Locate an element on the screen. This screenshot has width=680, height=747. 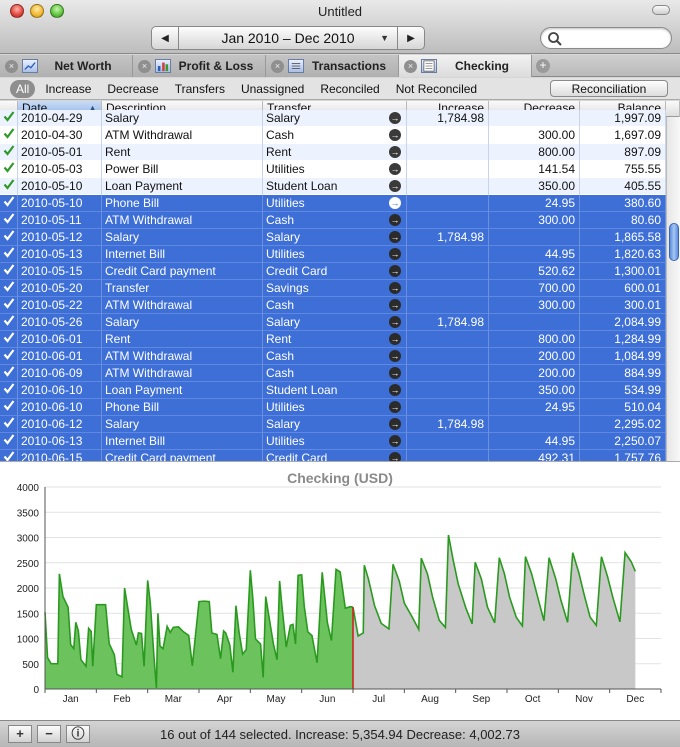
table-row: 2010-06-12 Salary Salary → 1,784.98 2,295.02 is located at coordinates (333, 424).